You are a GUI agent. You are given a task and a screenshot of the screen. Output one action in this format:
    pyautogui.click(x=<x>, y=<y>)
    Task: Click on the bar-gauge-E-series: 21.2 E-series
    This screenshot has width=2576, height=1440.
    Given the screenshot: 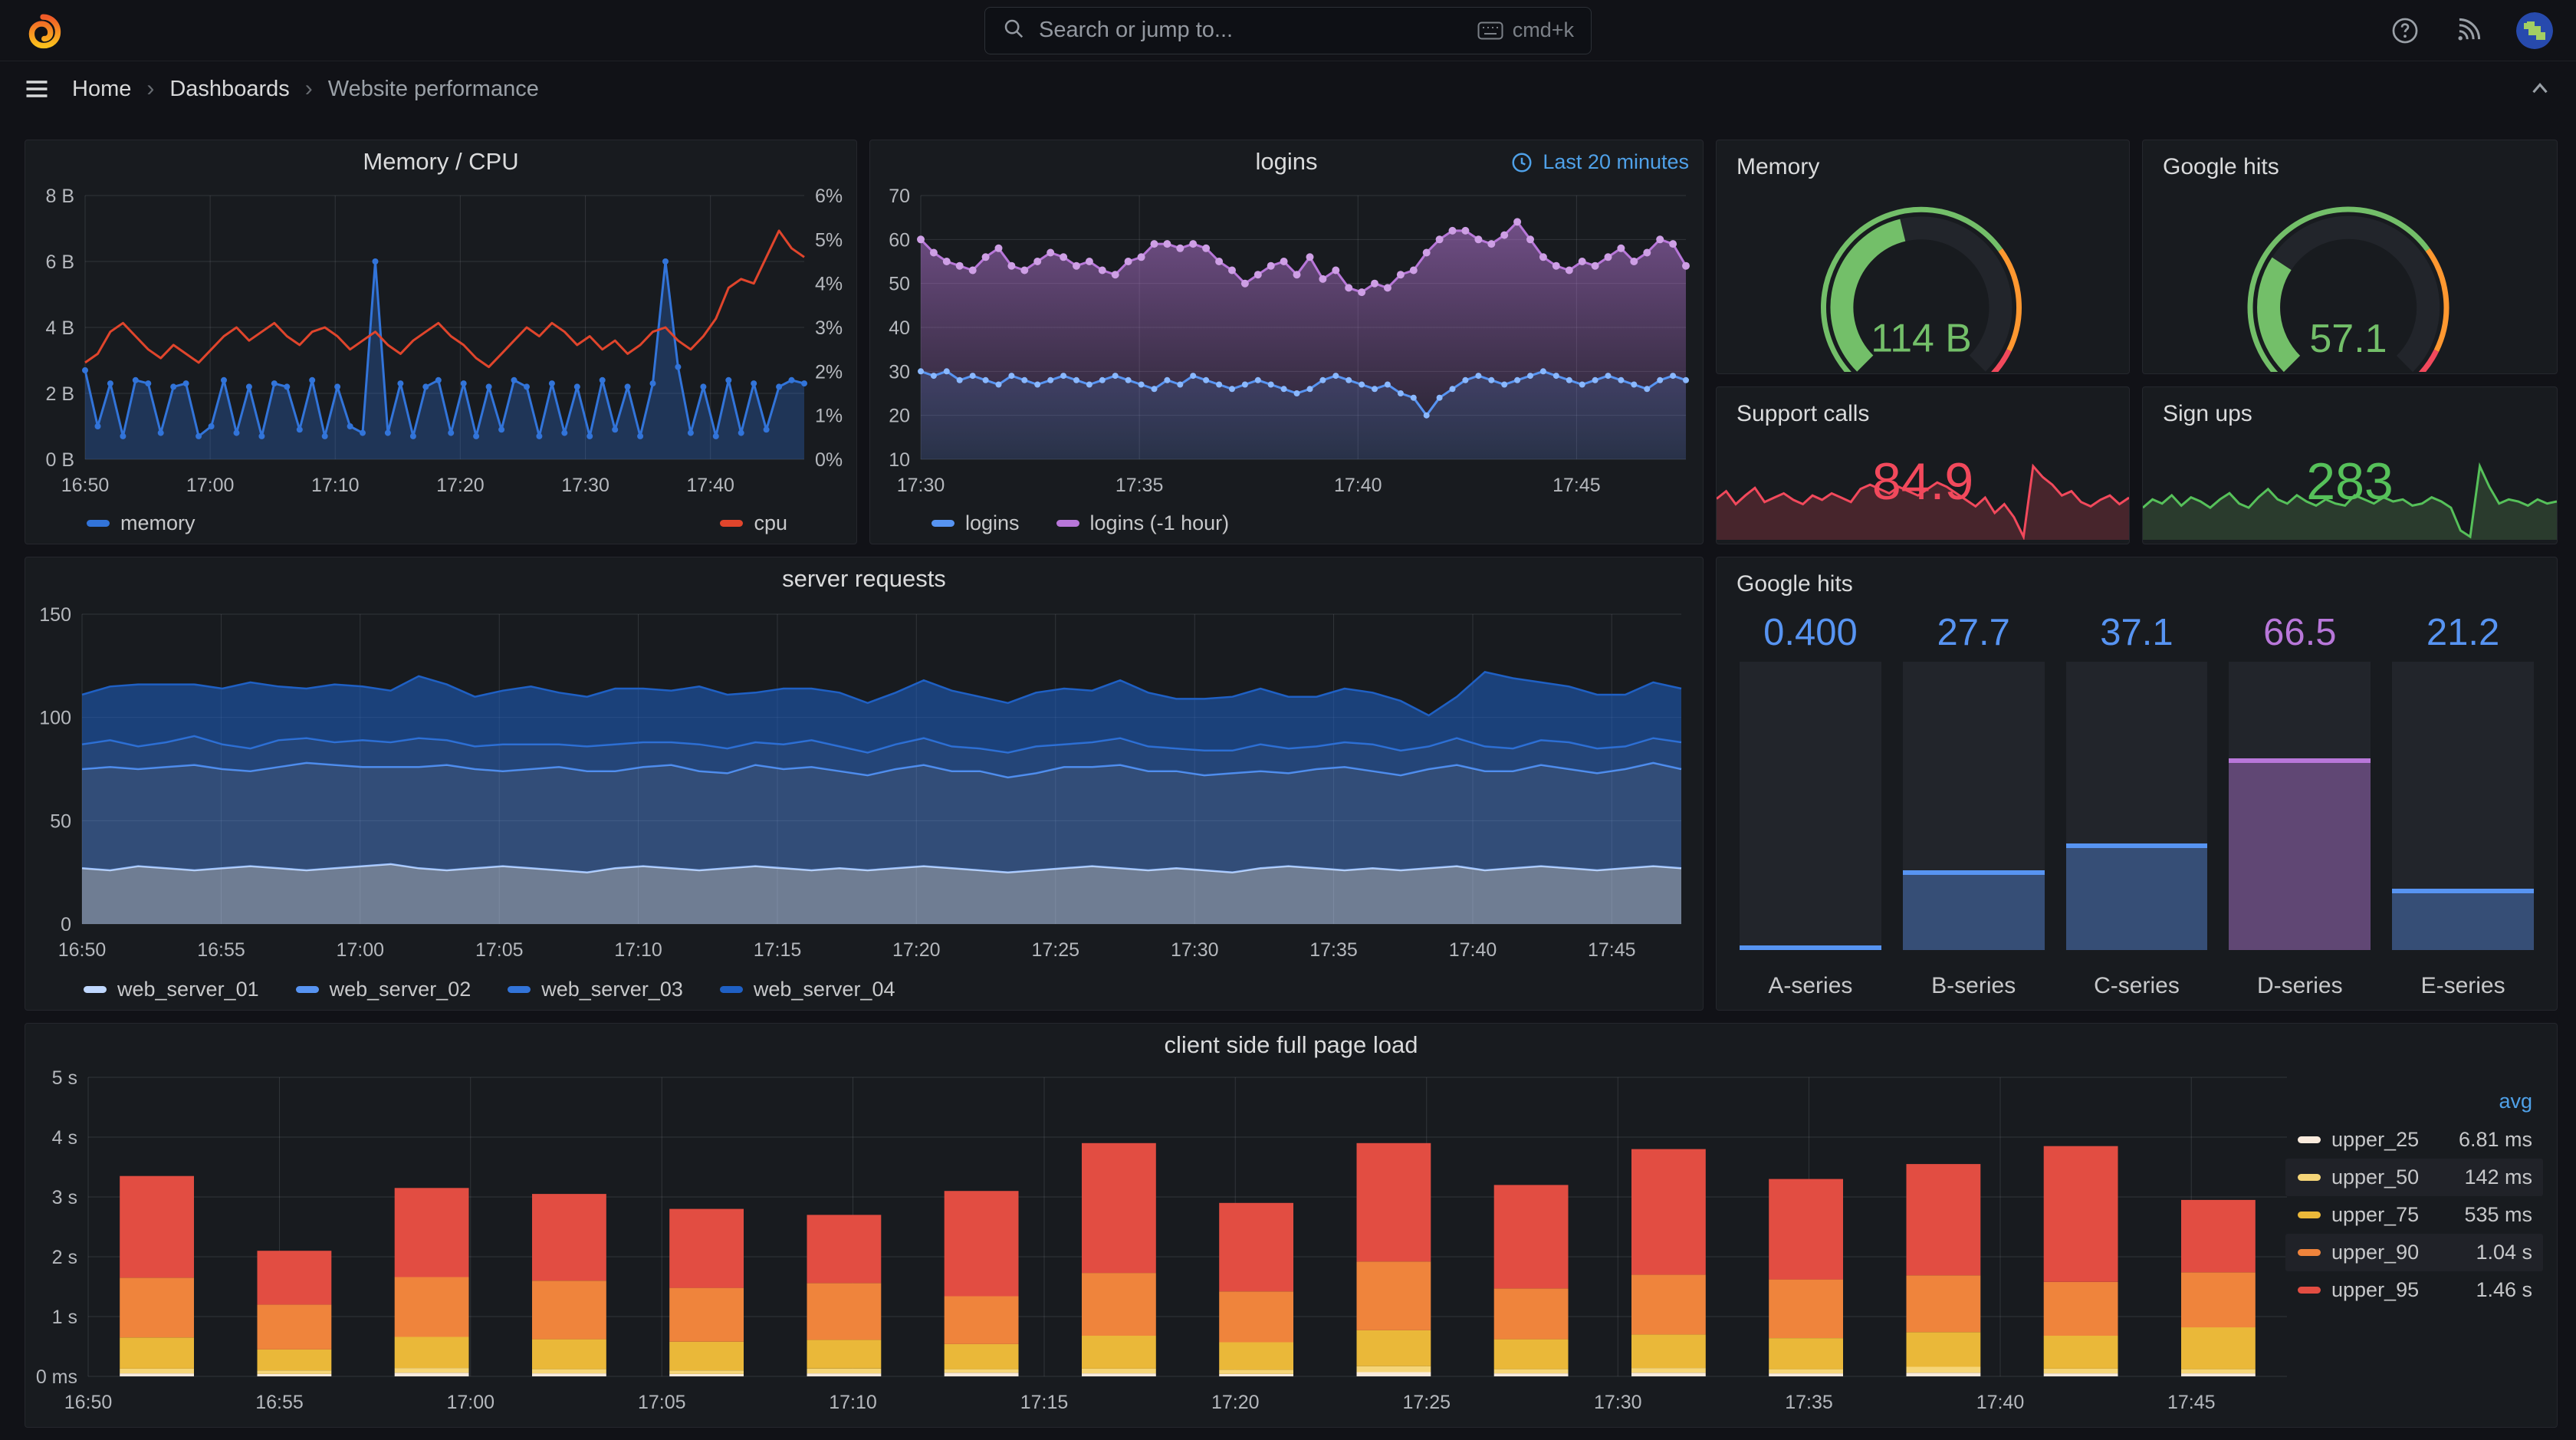 What is the action you would take?
    pyautogui.click(x=2463, y=804)
    